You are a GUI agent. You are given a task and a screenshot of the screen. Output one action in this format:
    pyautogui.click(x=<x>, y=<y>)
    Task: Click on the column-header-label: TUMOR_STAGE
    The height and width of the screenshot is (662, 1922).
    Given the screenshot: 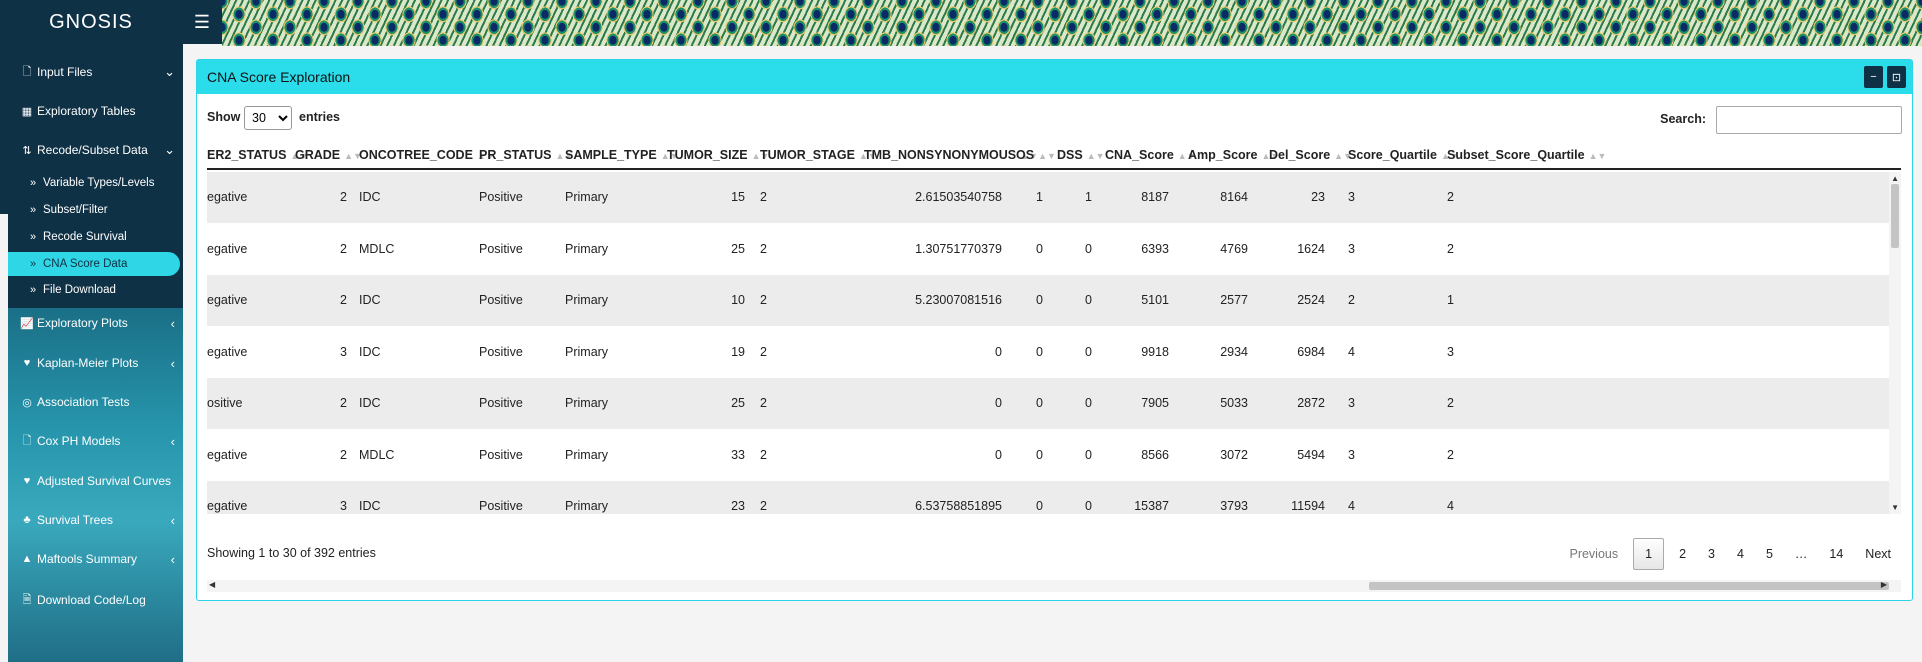 What is the action you would take?
    pyautogui.click(x=807, y=155)
    